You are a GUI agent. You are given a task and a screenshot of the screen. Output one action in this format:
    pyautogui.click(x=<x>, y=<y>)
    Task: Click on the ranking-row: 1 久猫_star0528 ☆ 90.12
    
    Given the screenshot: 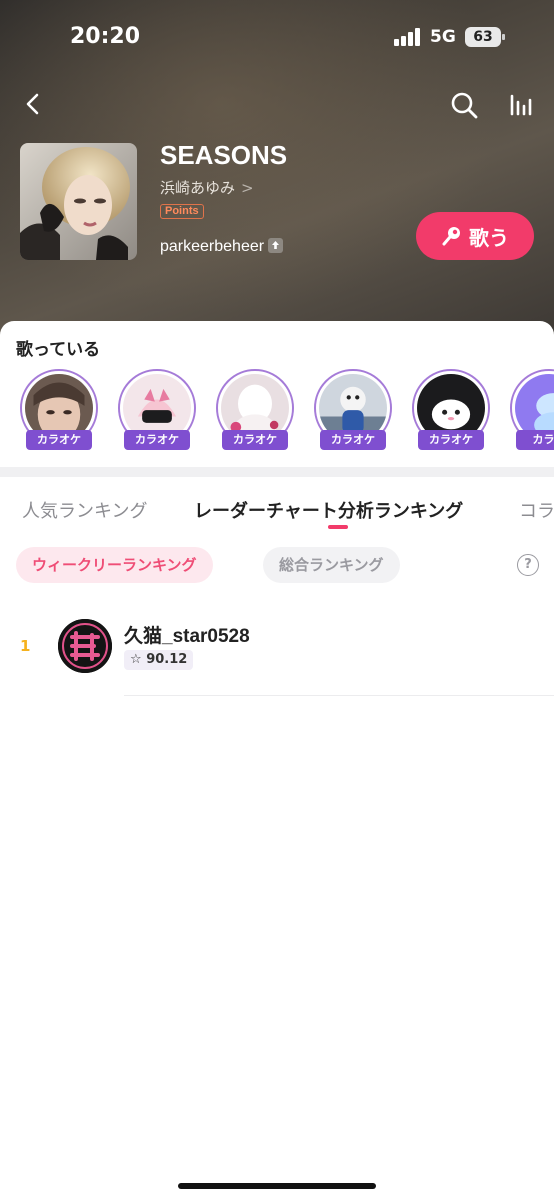 What is the action you would take?
    pyautogui.click(x=277, y=654)
    